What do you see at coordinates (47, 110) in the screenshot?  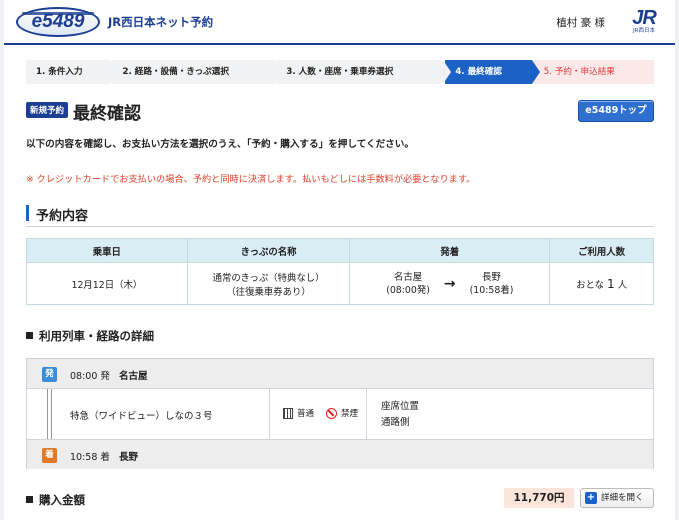 I see `new-reservation-badge: 新規予約` at bounding box center [47, 110].